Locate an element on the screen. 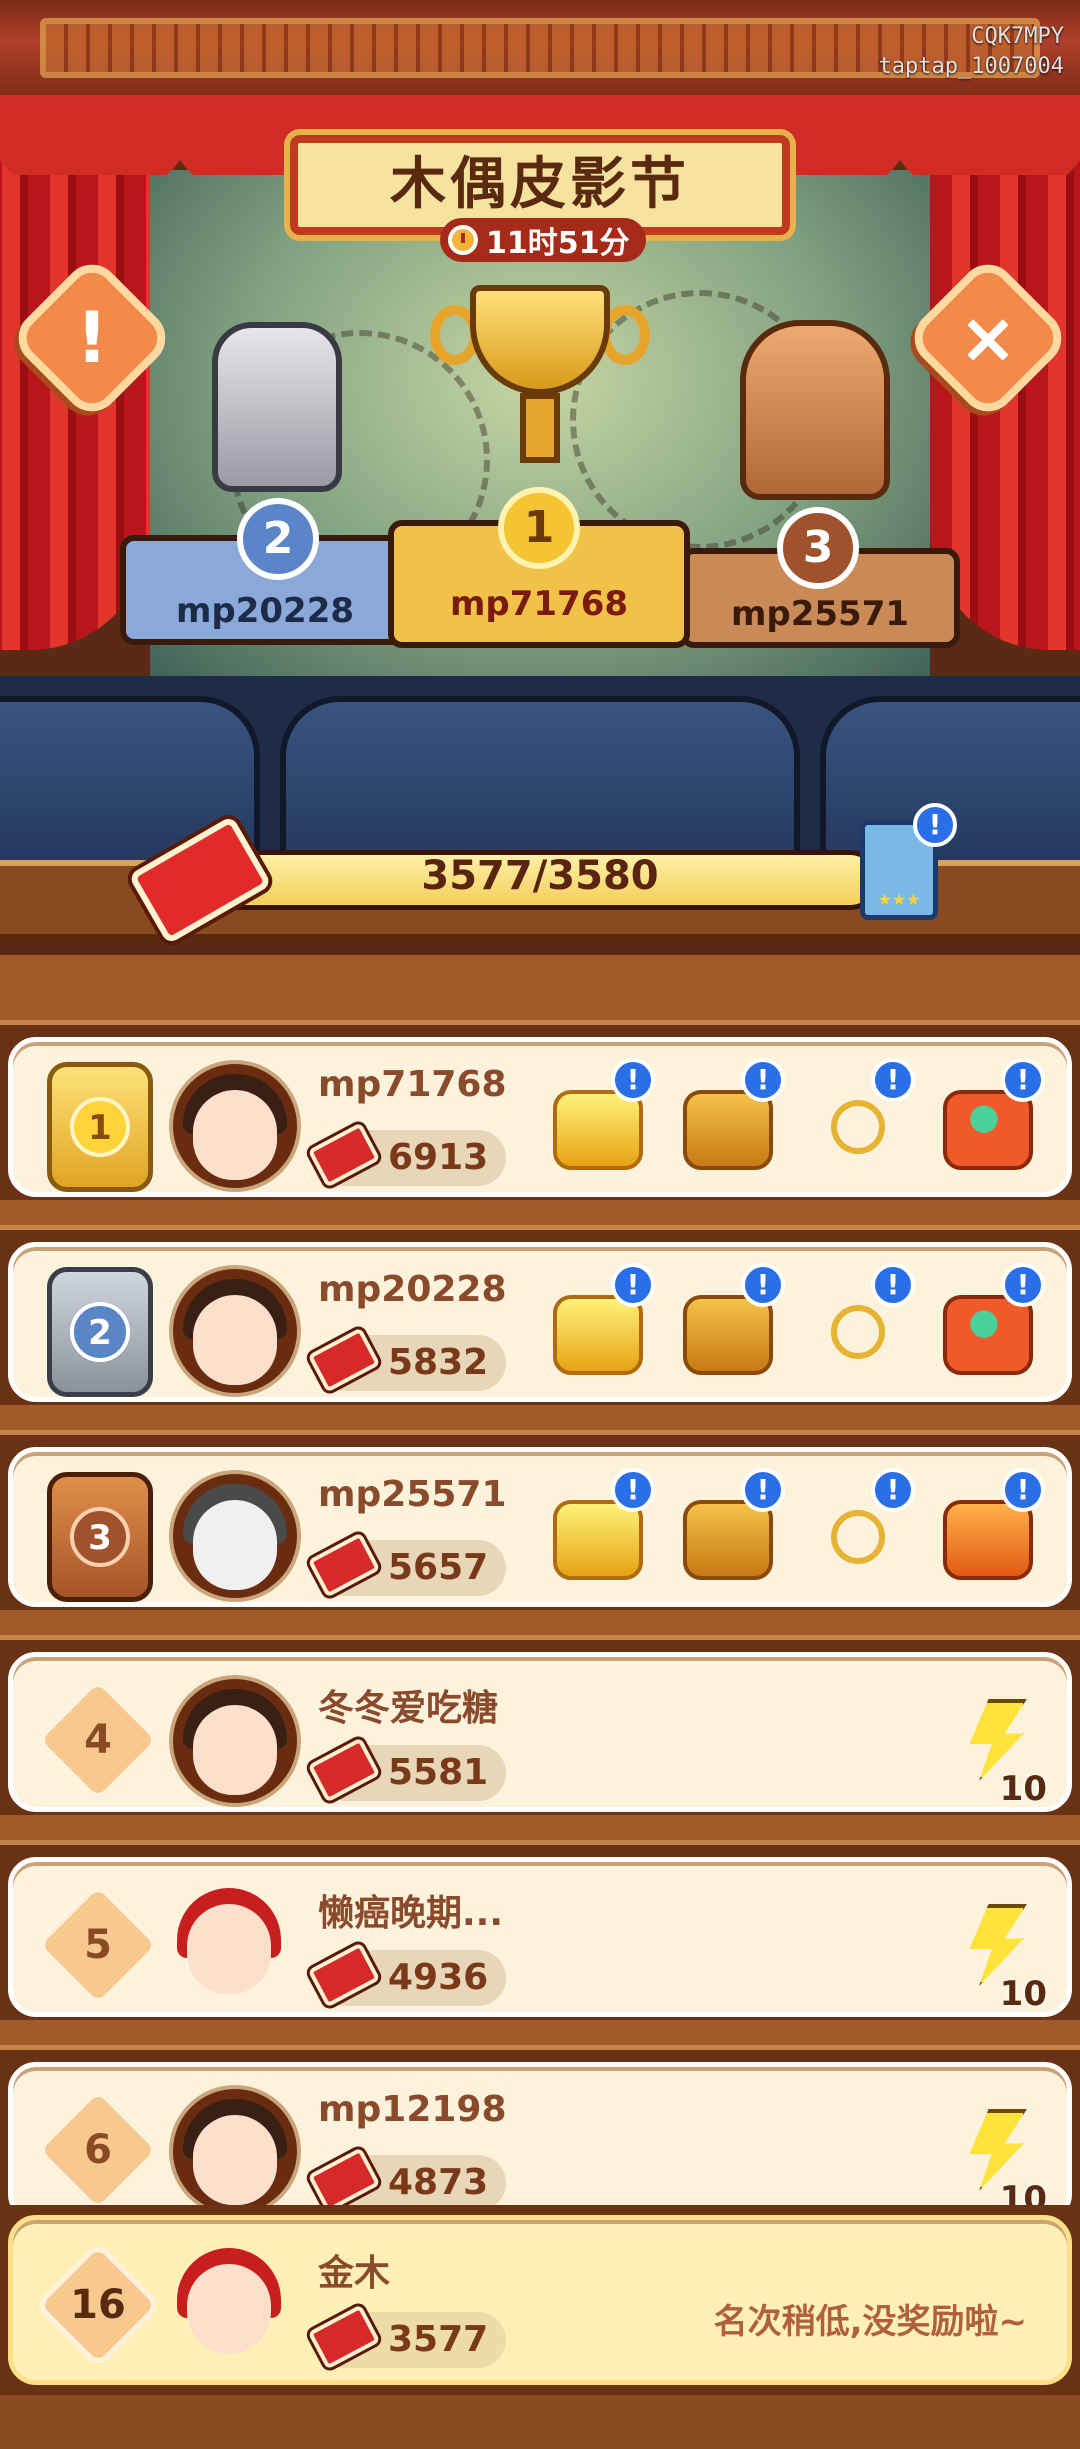 The image size is (1080, 2449). score-pill: 4936 is located at coordinates (406, 1975).